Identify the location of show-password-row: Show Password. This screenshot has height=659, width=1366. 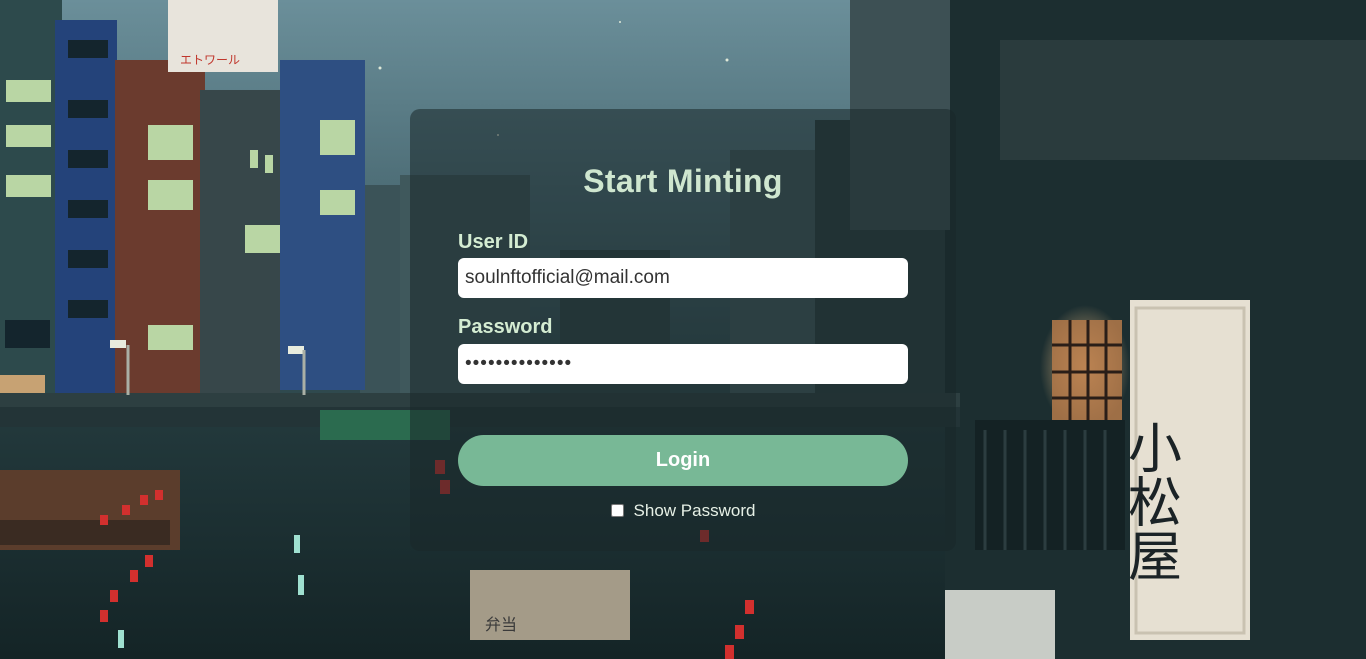
(683, 511).